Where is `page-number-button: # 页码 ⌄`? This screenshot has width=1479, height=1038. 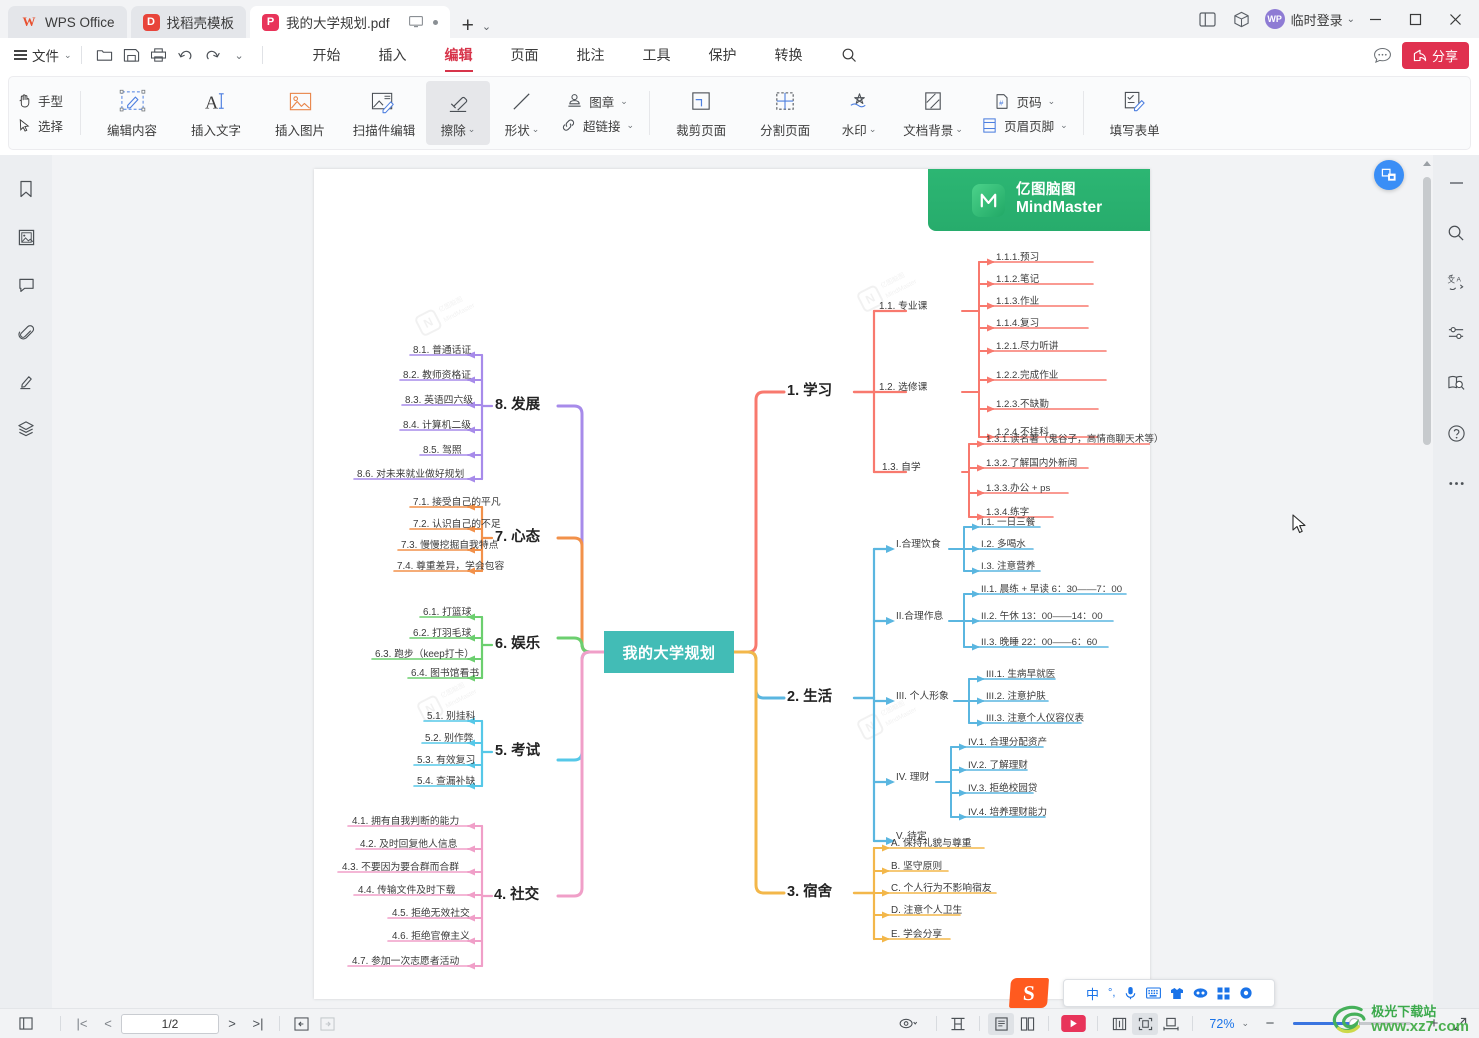
page-number-button: # 页码 ⌄ is located at coordinates (1025, 101).